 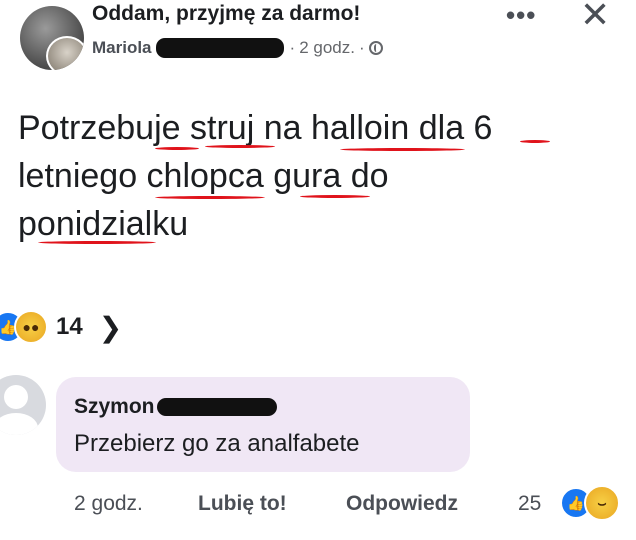 I want to click on reply-button: Odpowiedz, so click(x=402, y=504).